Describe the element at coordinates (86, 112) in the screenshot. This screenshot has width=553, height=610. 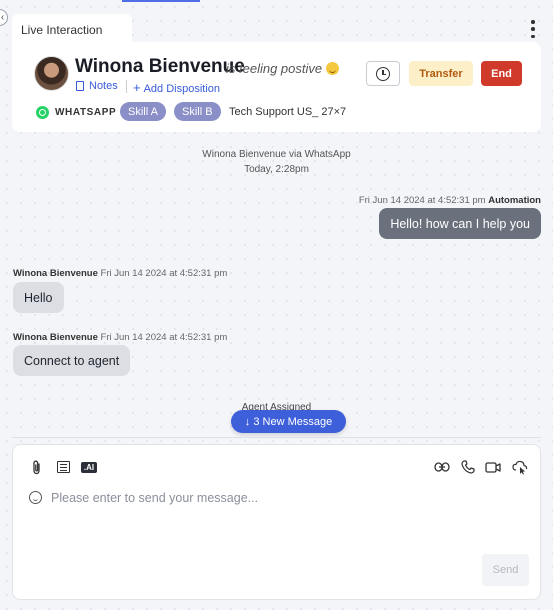
I see `channel-label: WHATSAPP` at that location.